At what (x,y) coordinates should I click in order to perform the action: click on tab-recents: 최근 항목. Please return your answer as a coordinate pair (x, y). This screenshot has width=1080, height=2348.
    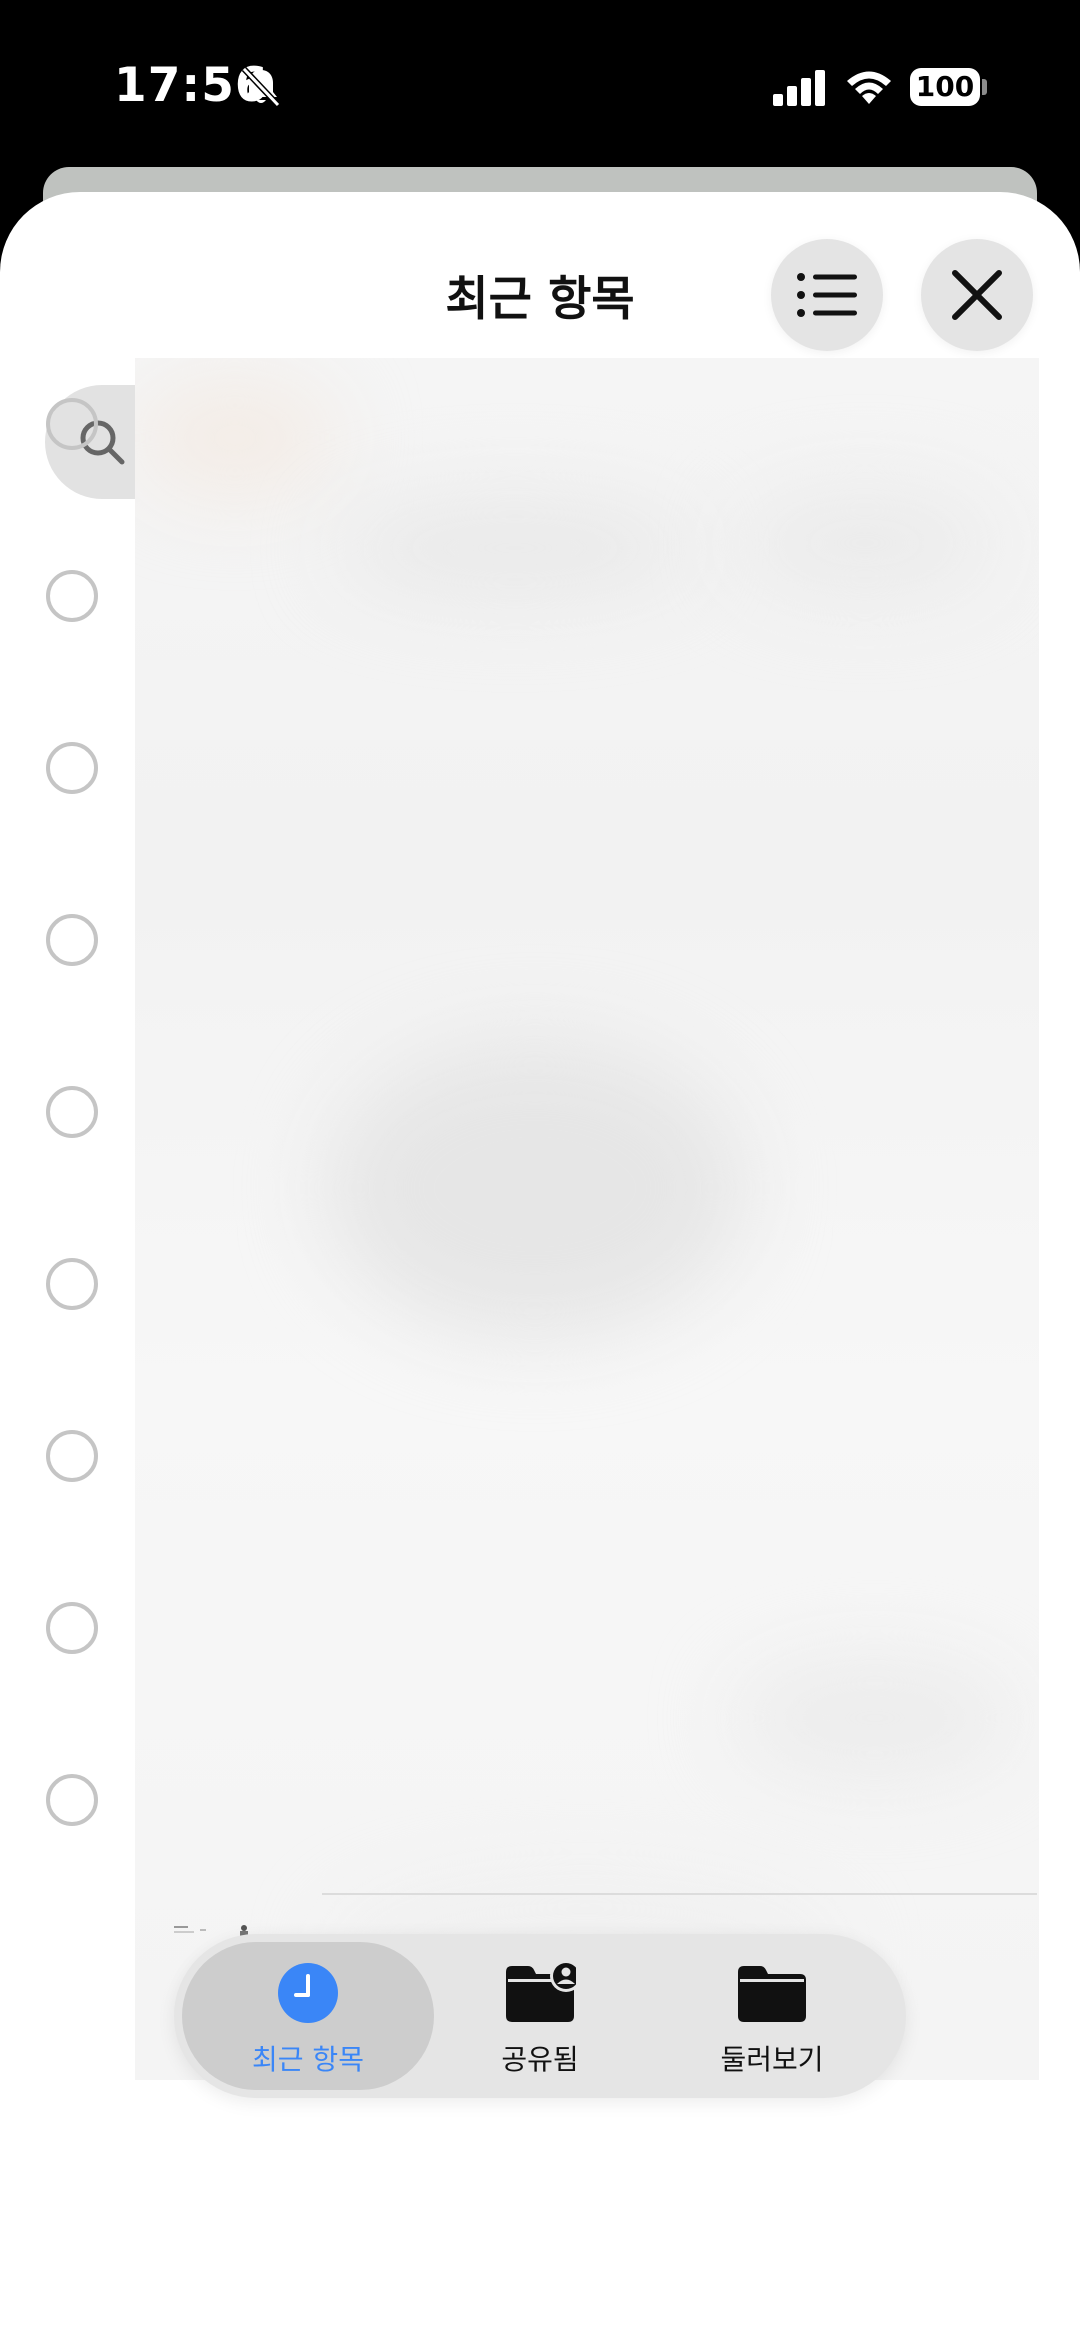
    Looking at the image, I should click on (308, 2016).